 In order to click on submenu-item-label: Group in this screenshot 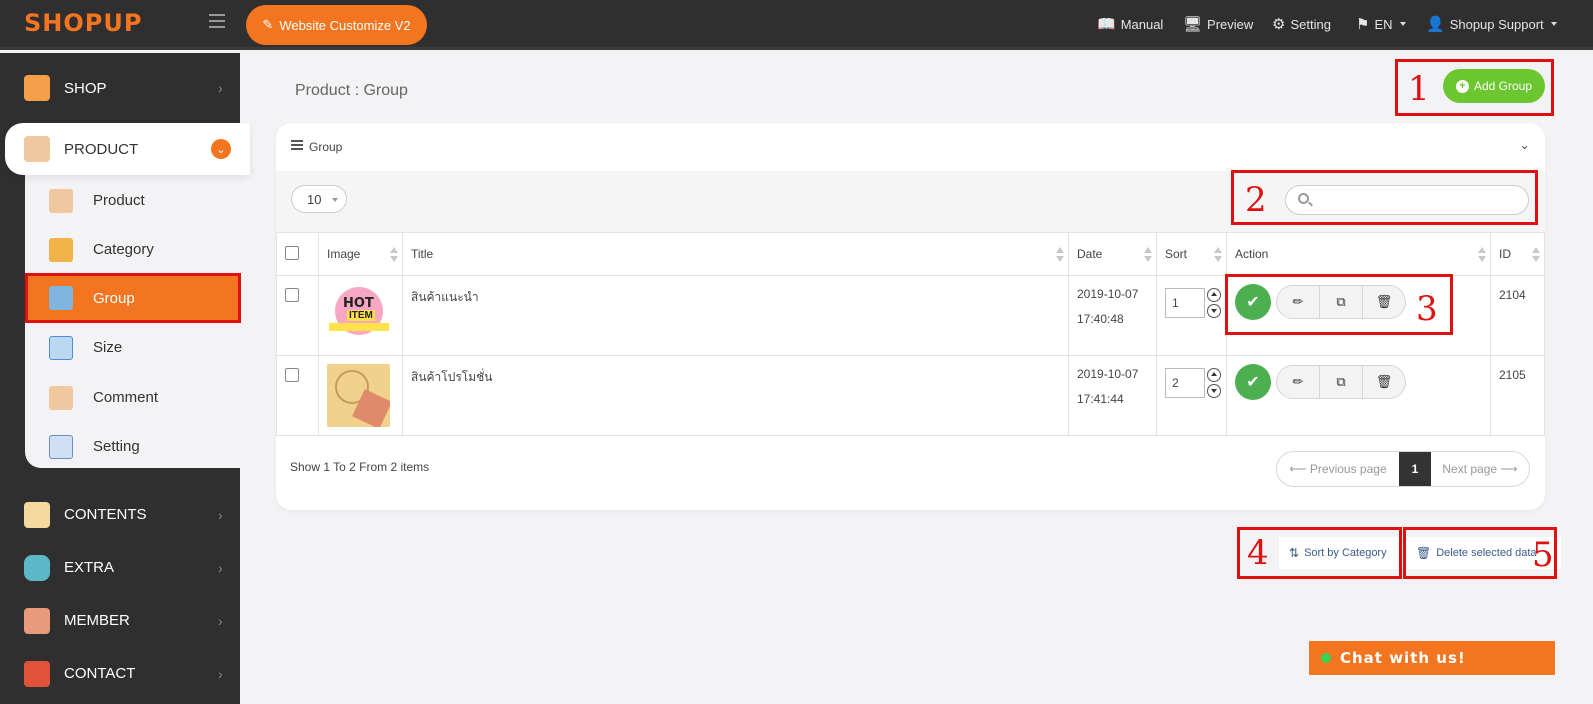, I will do `click(114, 298)`.